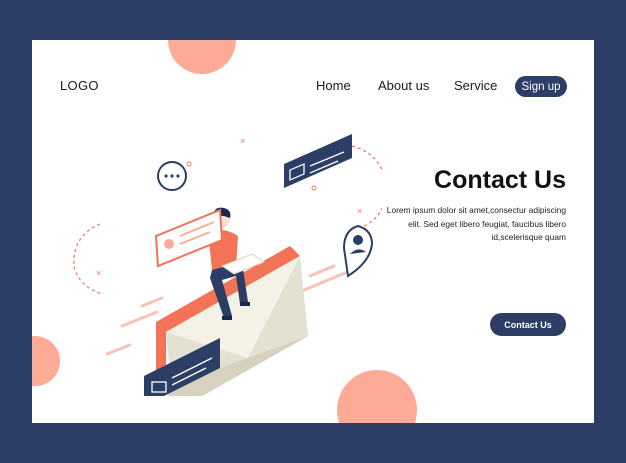 The image size is (626, 463). What do you see at coordinates (318, 161) in the screenshot?
I see `mail-card-icon` at bounding box center [318, 161].